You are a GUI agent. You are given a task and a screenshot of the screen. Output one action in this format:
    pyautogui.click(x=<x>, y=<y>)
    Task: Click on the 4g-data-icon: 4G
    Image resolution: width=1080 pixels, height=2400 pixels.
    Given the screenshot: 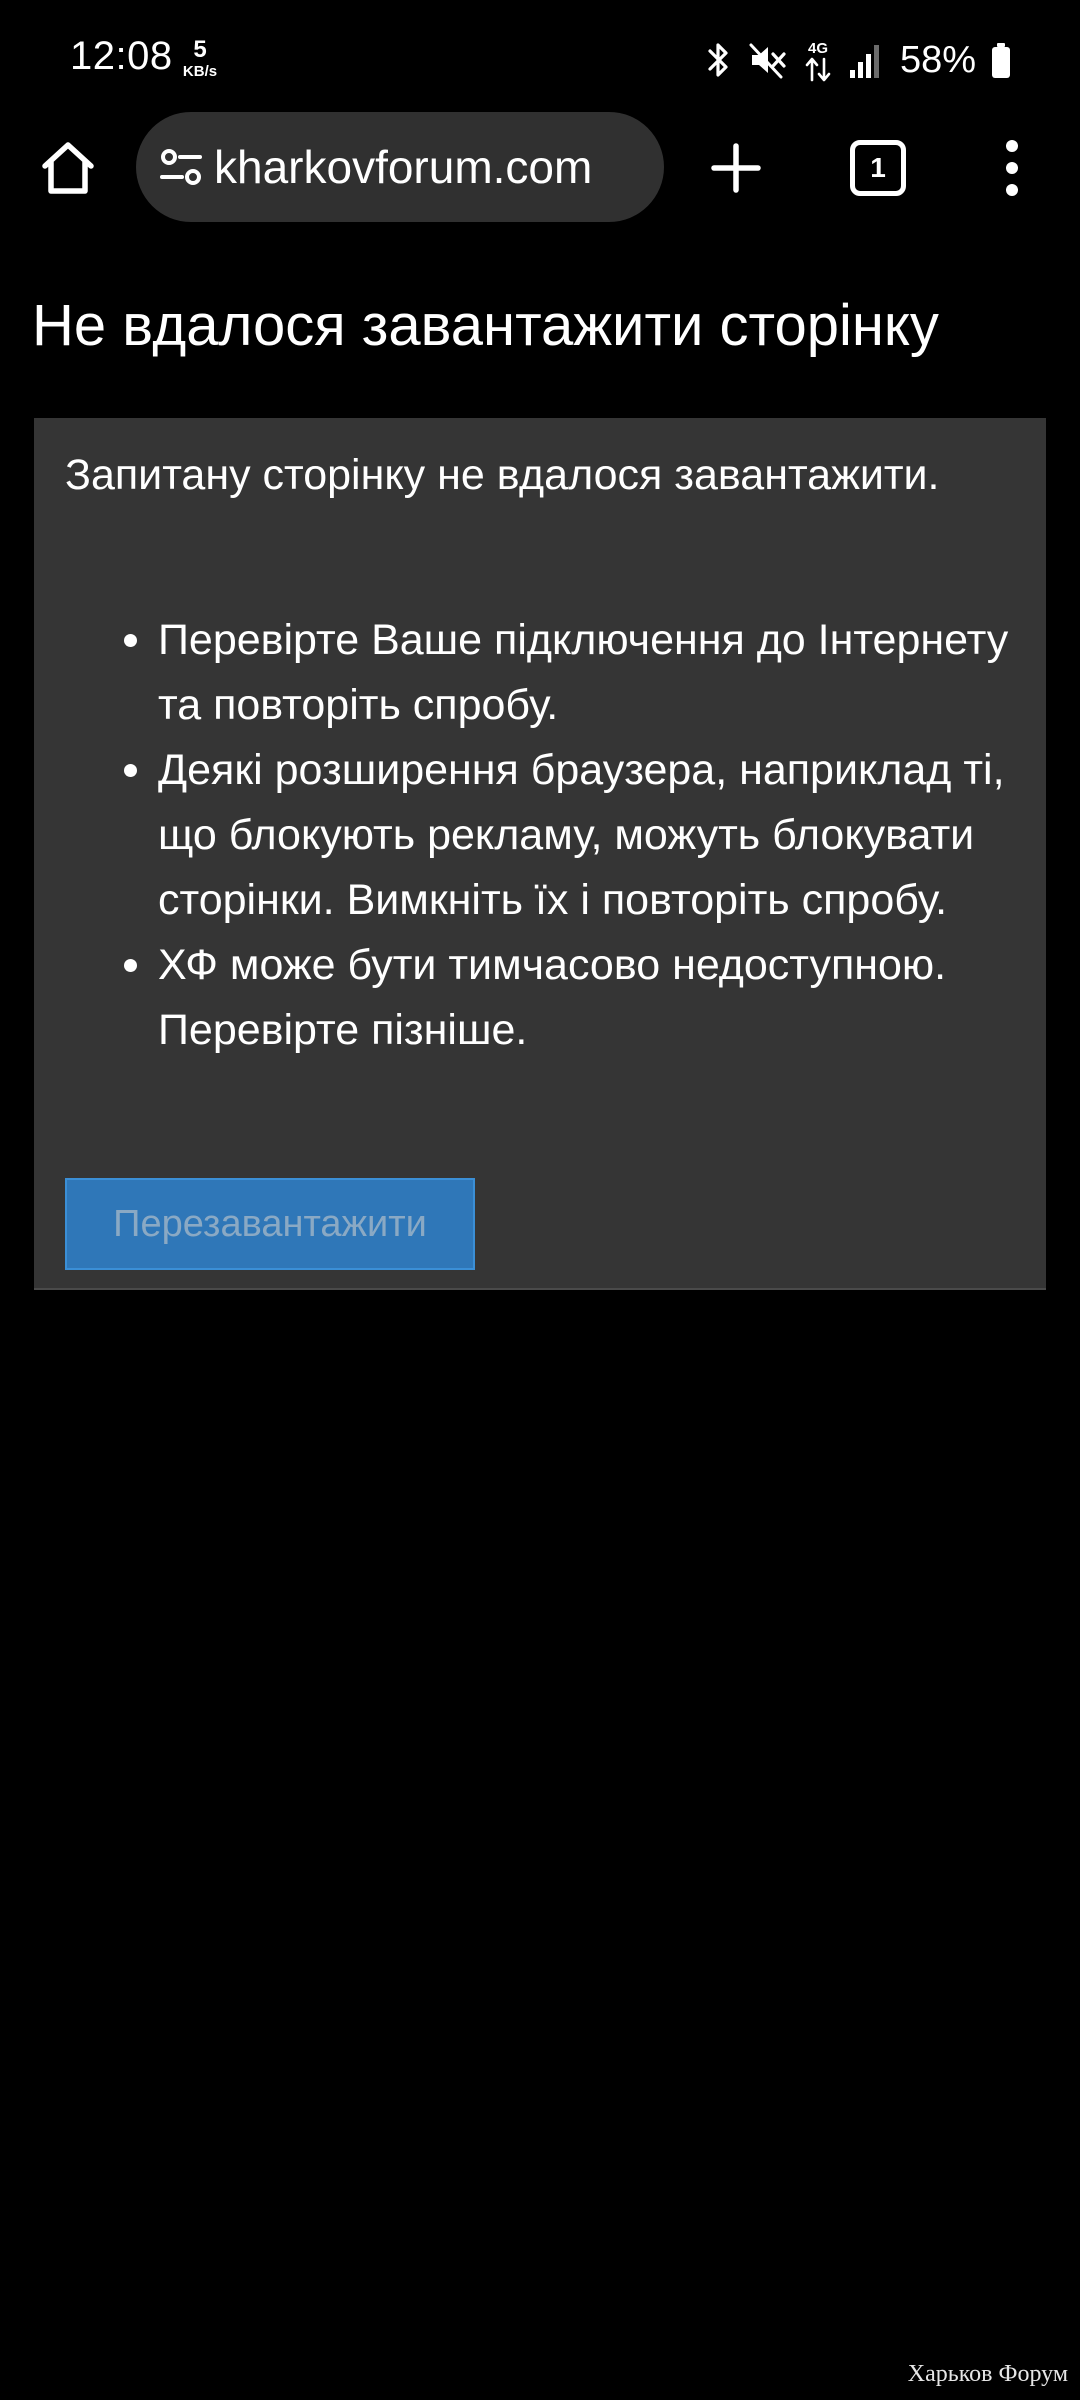 What is the action you would take?
    pyautogui.click(x=818, y=60)
    